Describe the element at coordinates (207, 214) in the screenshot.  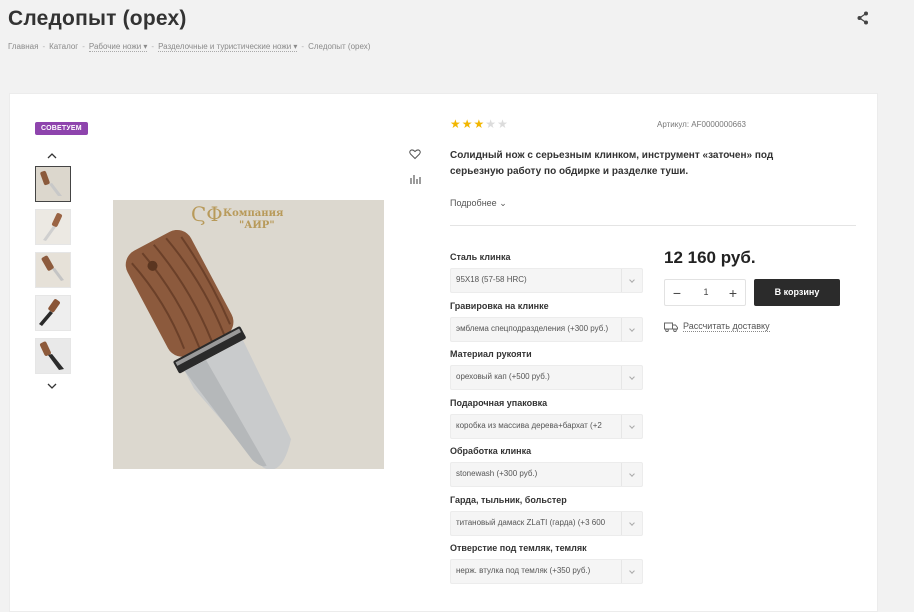
I see `svg-text: ϚΦ` at that location.